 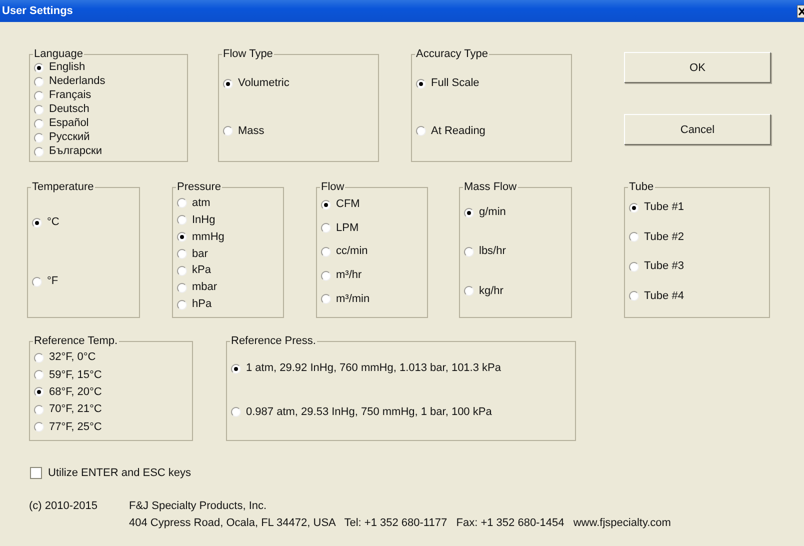 What do you see at coordinates (111, 427) in the screenshot?
I see `radio-option: 77°F, 25°C` at bounding box center [111, 427].